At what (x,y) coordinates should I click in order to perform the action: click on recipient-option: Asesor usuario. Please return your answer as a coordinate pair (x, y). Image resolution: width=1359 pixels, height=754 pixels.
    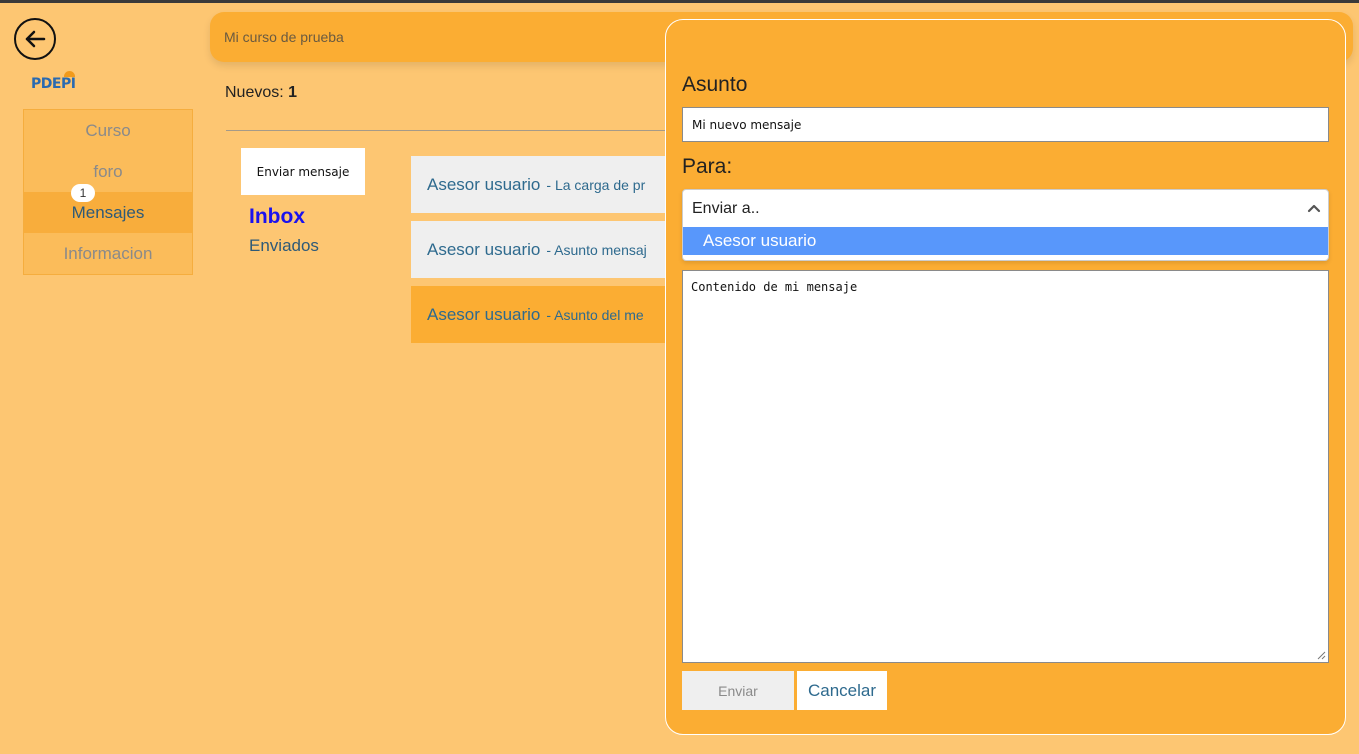
    Looking at the image, I should click on (1005, 241).